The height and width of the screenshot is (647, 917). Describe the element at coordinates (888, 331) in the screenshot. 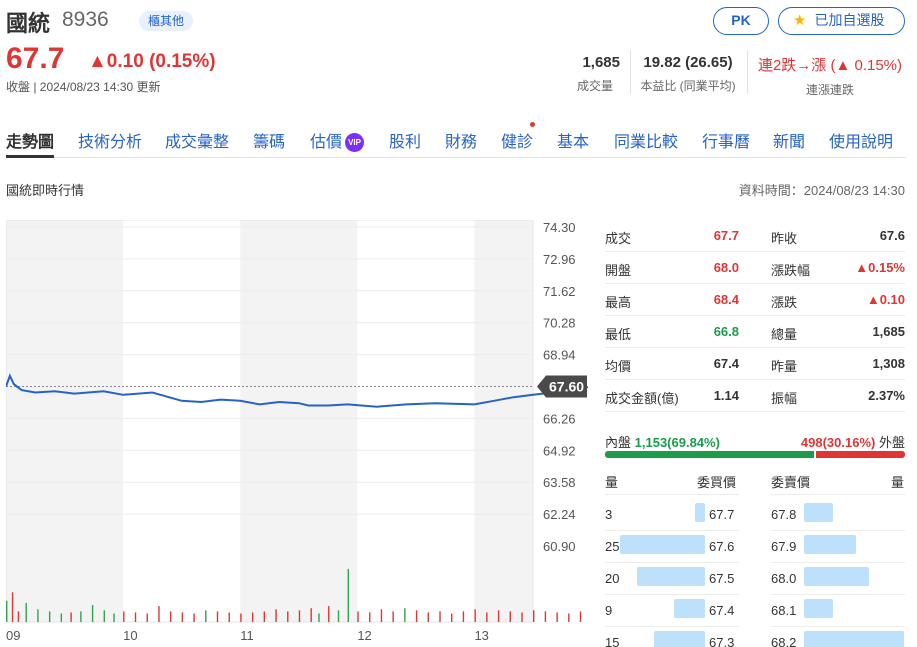

I see `quote-value: 1,685` at that location.